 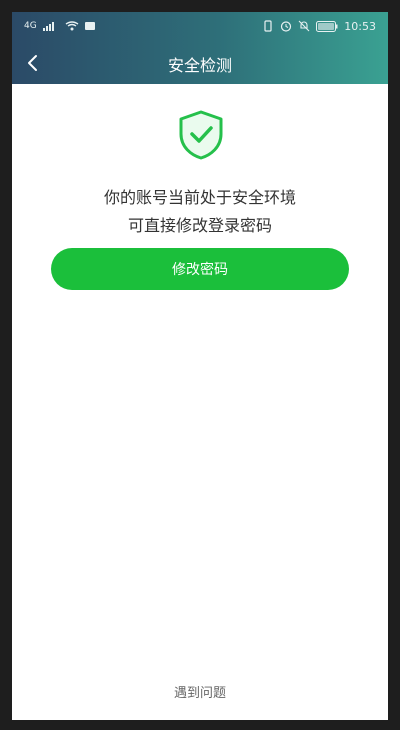 What do you see at coordinates (304, 26) in the screenshot?
I see `mute-icon` at bounding box center [304, 26].